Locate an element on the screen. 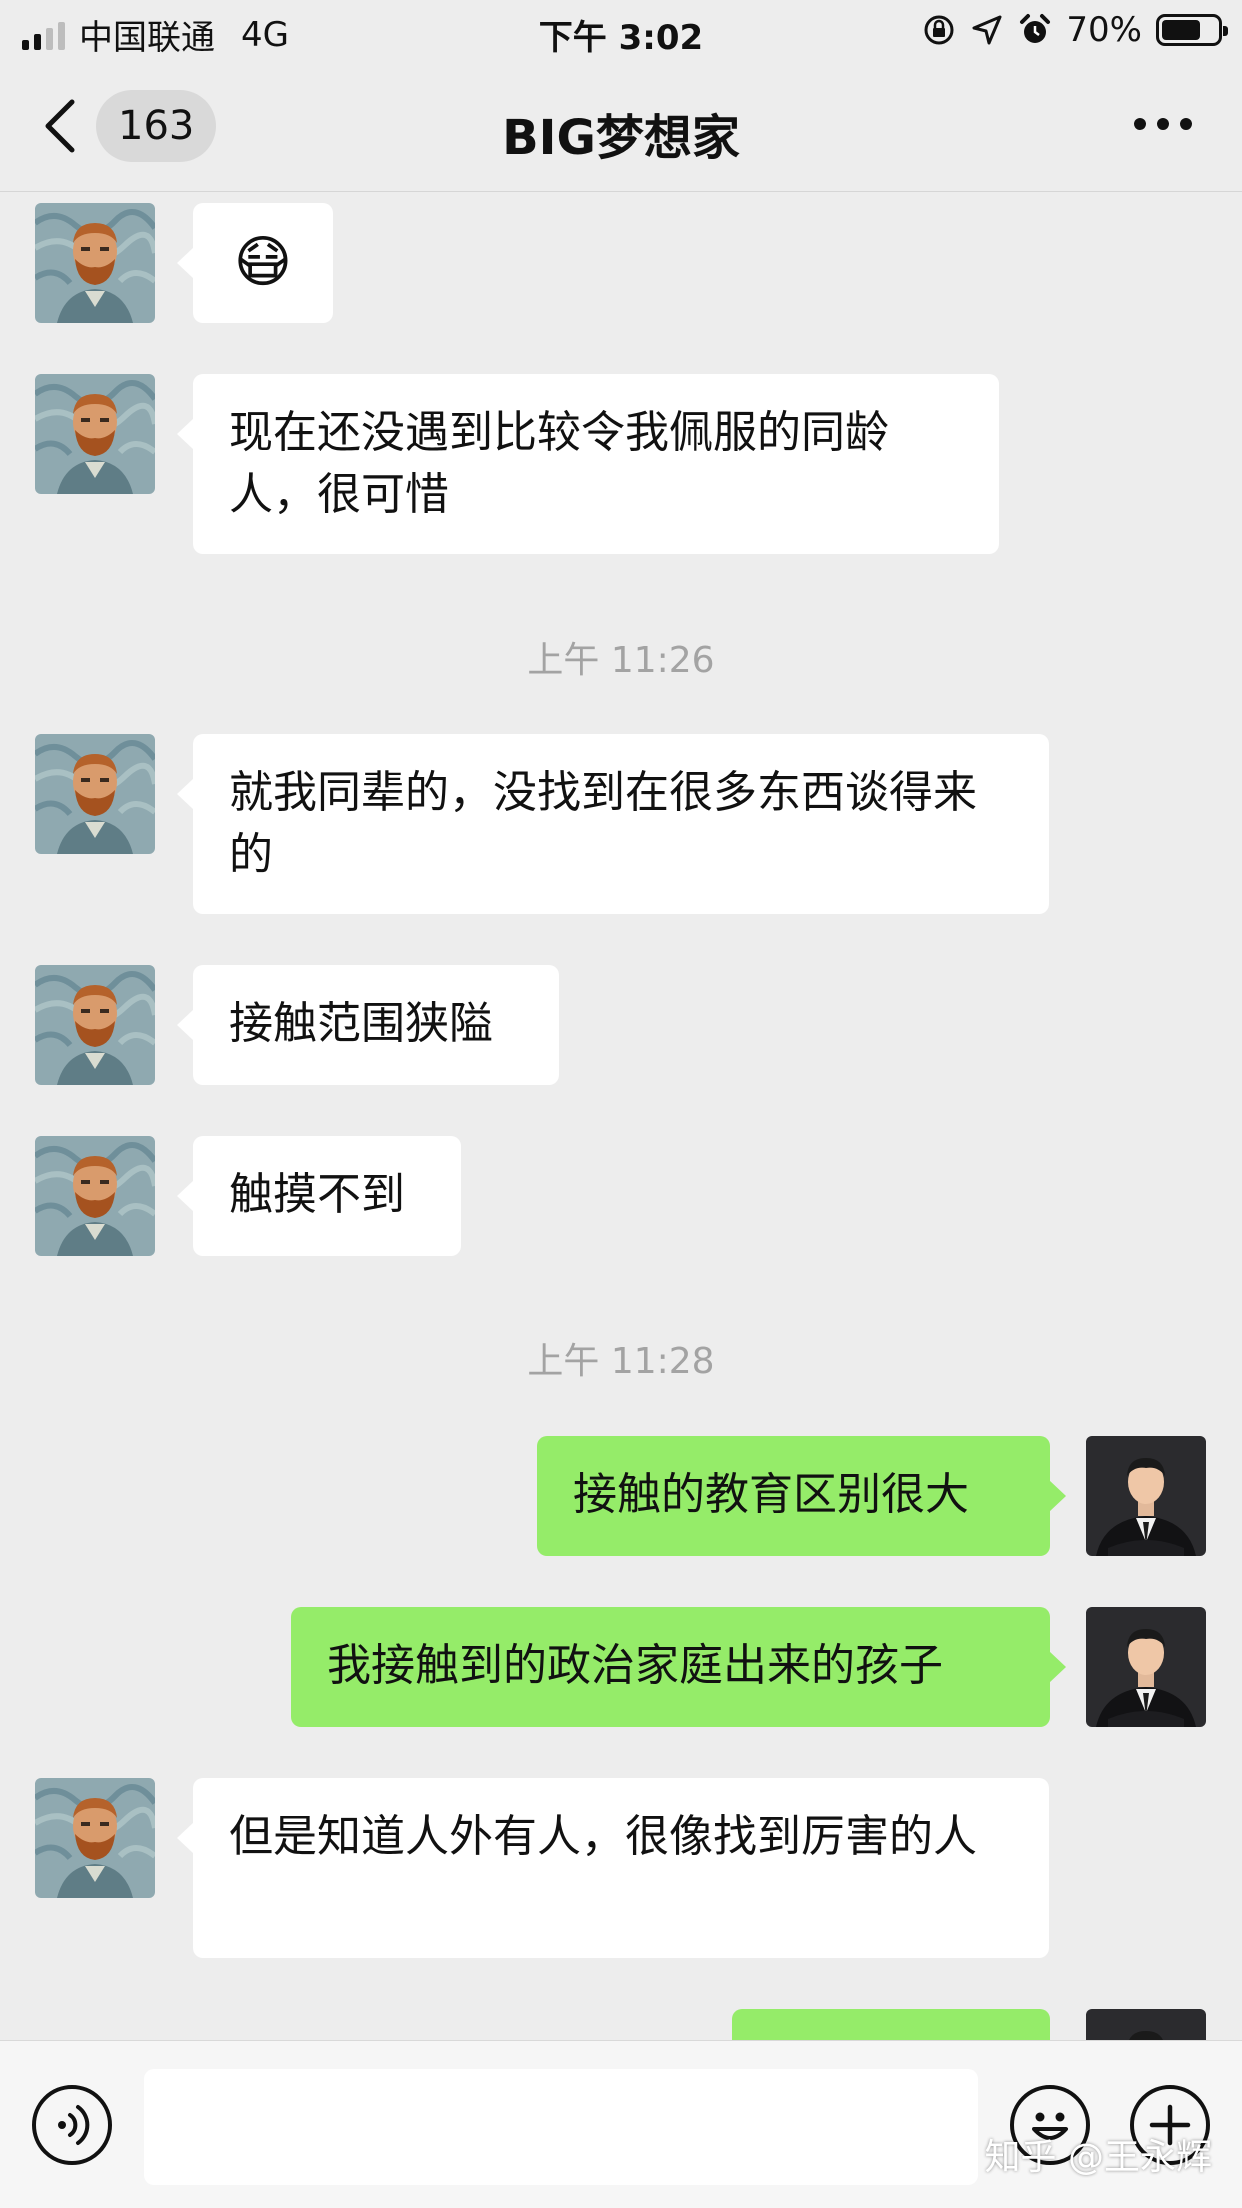 The image size is (1242, 2208). message-bubble: 接触的教育区别很大 is located at coordinates (801, 1496).